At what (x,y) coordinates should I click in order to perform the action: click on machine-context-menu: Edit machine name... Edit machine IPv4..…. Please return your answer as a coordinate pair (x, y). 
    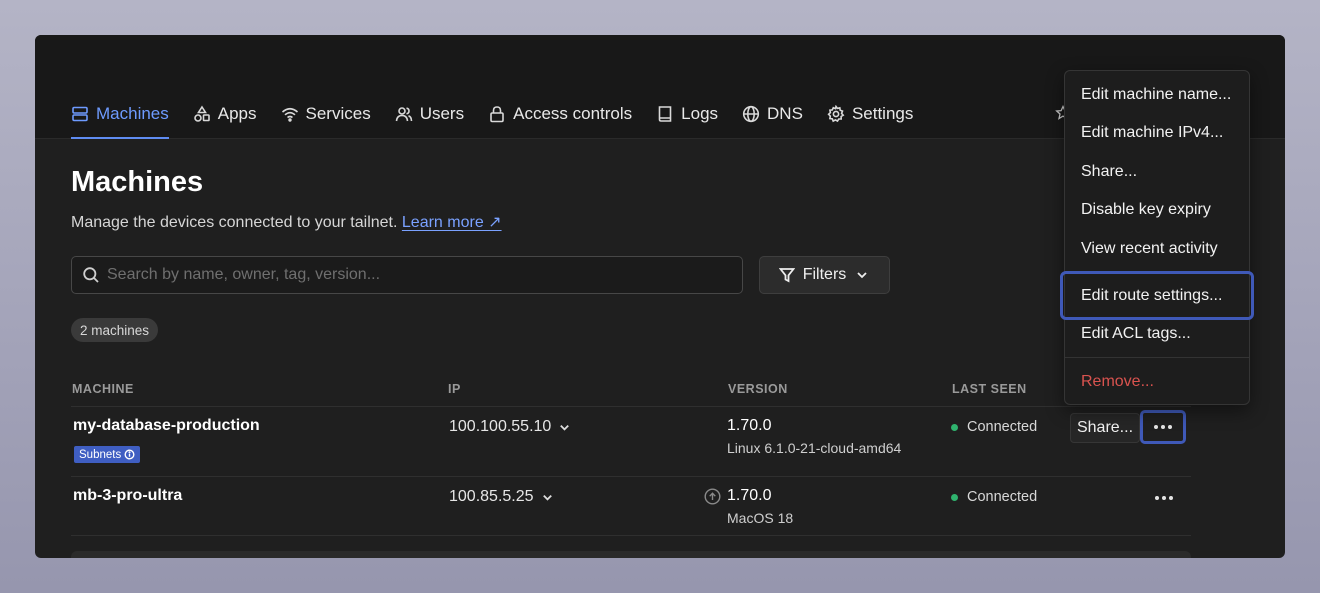
    Looking at the image, I should click on (1157, 237).